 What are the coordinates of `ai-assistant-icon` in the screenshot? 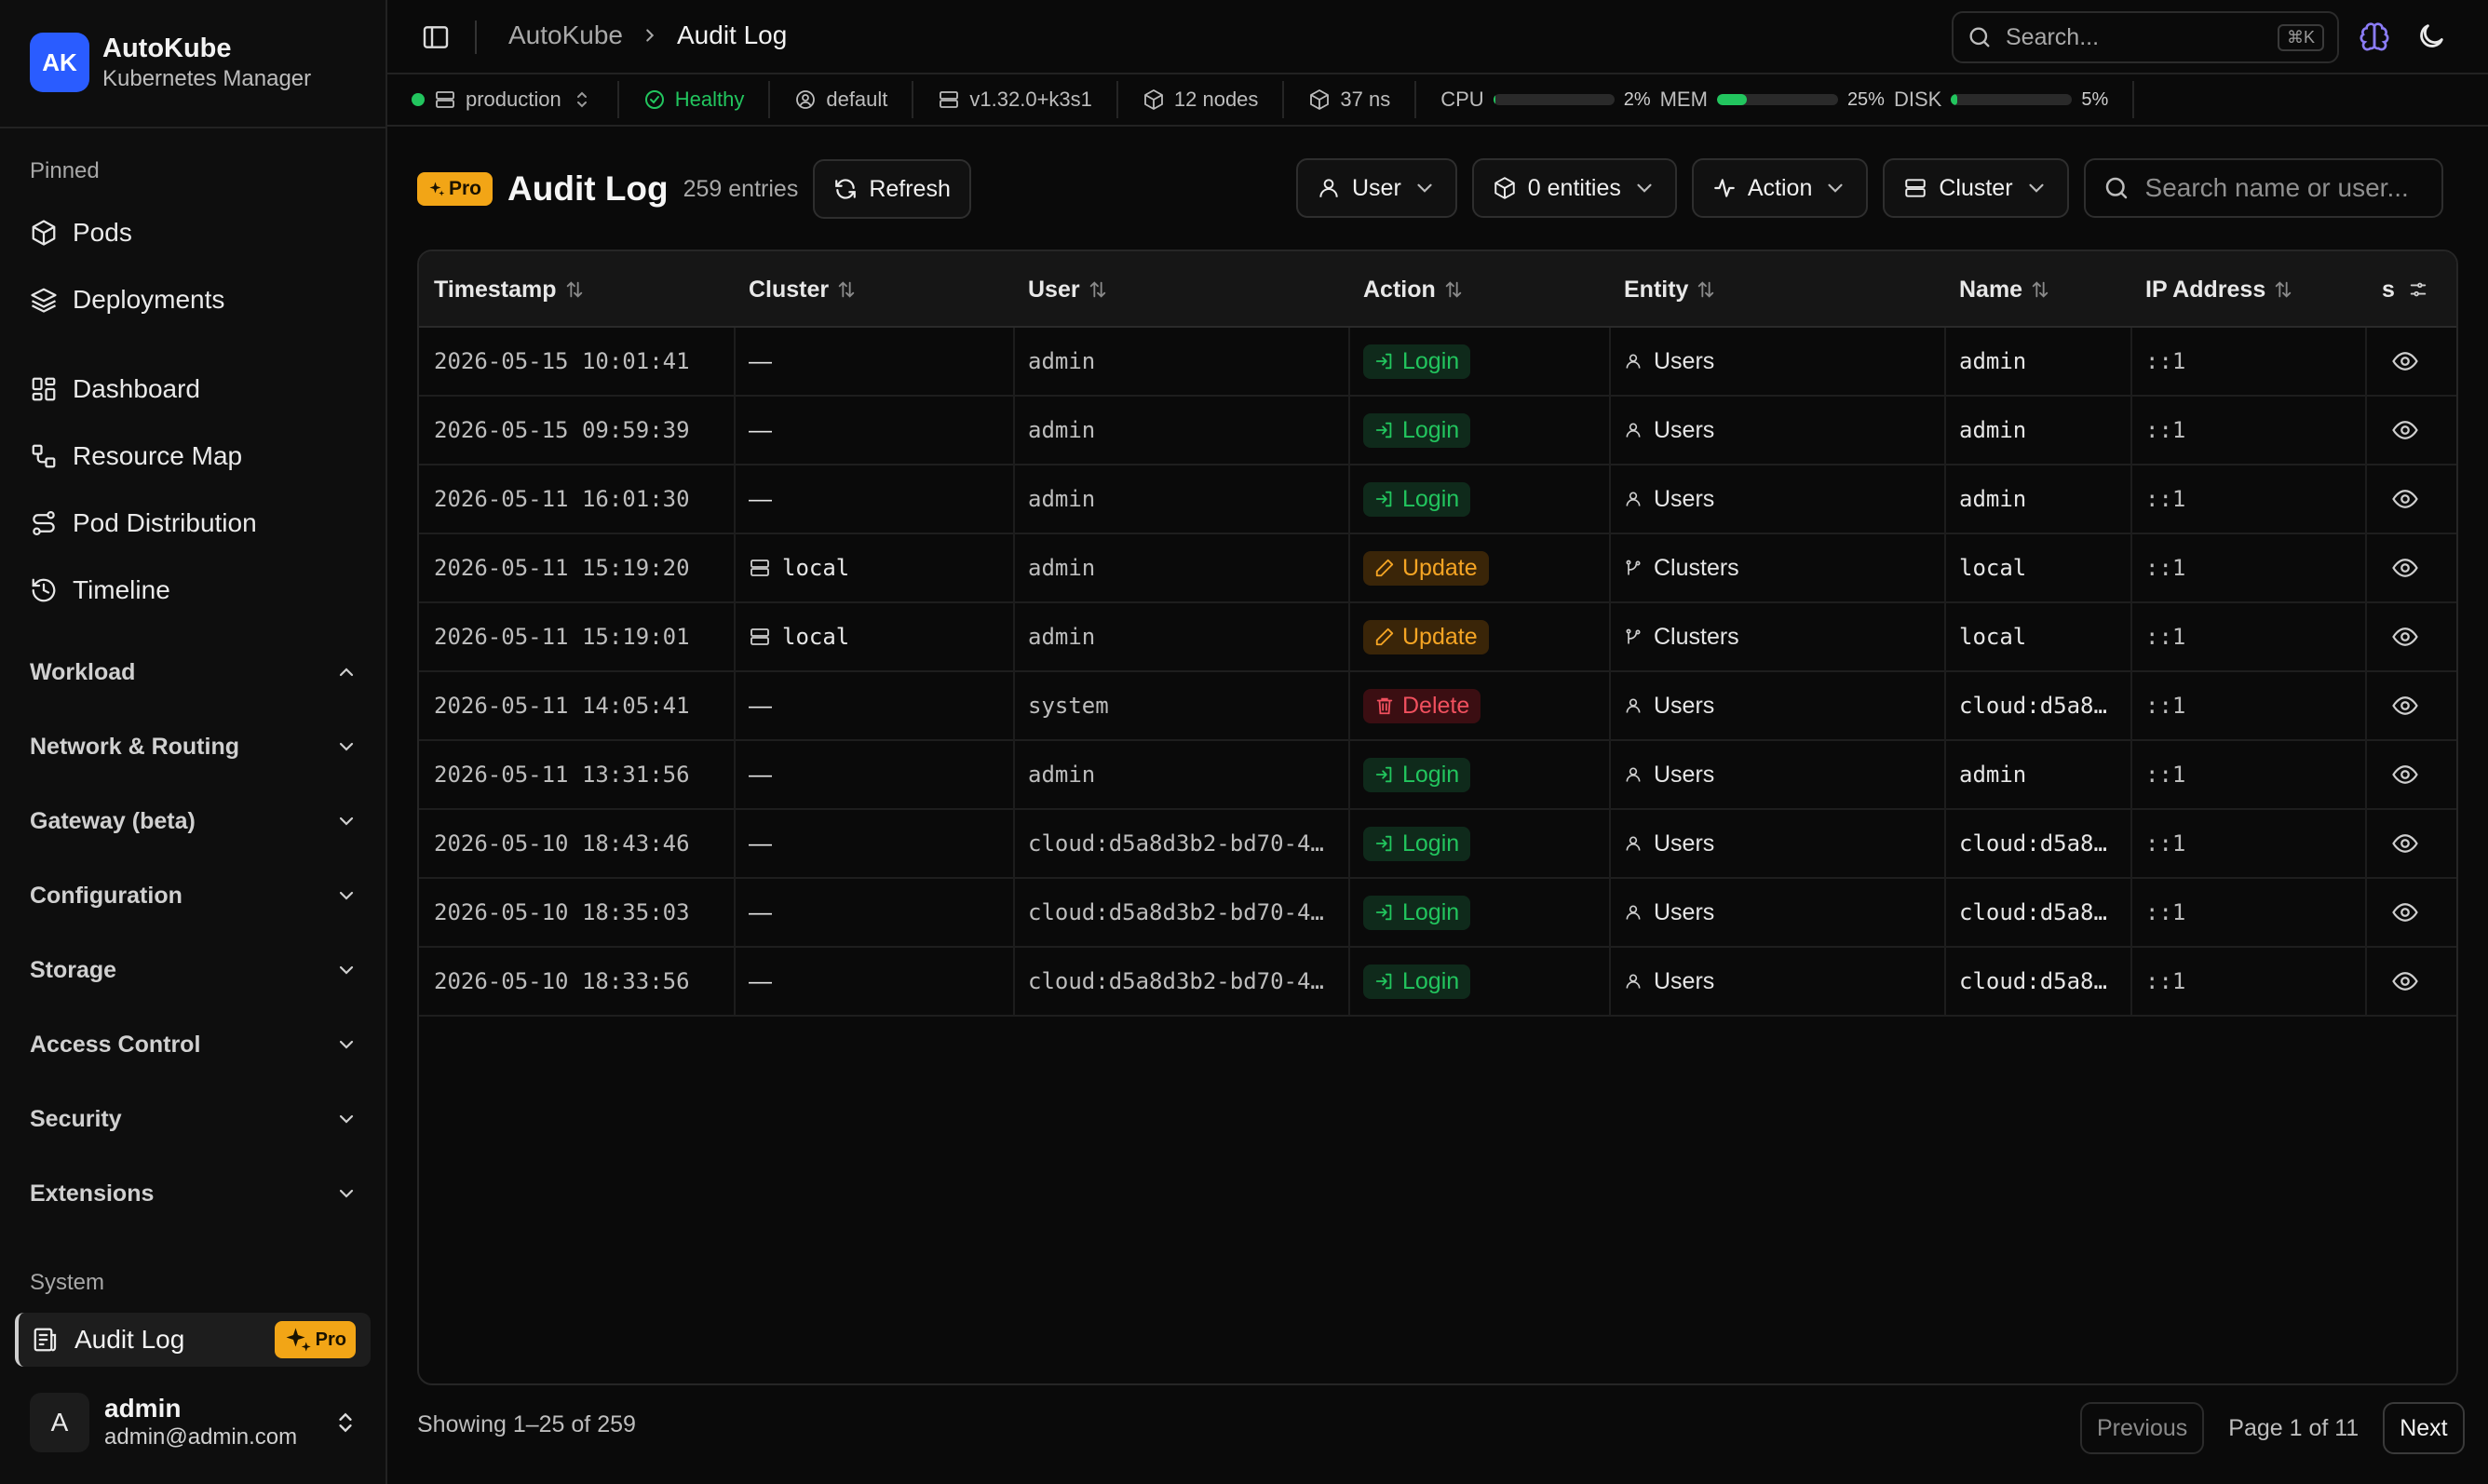 It's located at (2374, 37).